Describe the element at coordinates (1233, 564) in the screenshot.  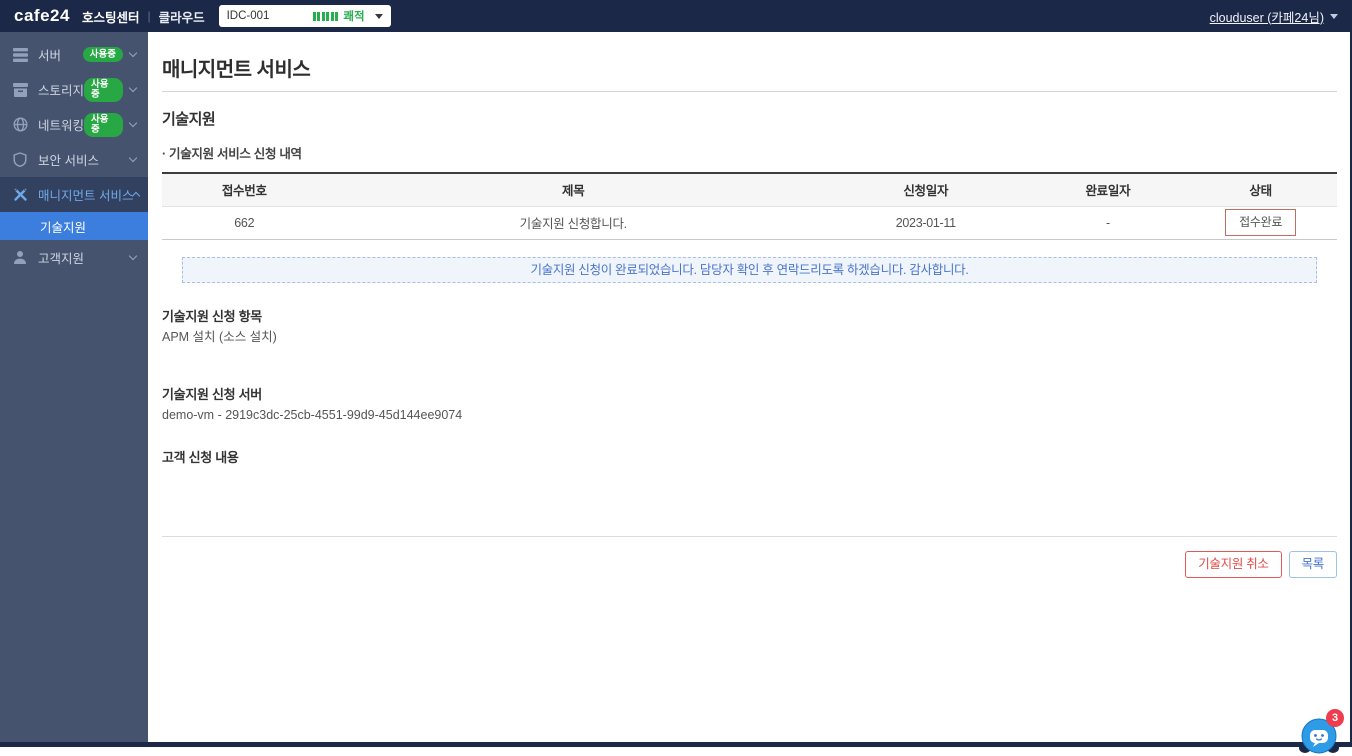
I see `cancel-tech-support-button: 기술지원 취소` at that location.